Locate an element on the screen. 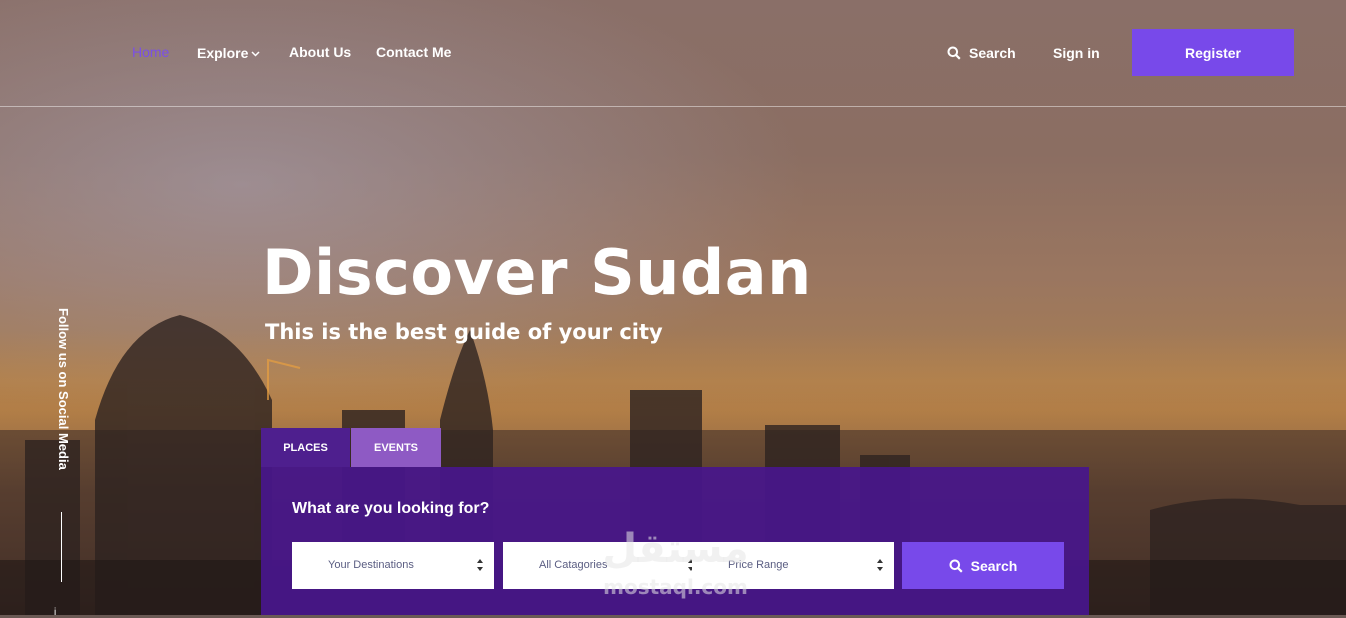 This screenshot has width=1346, height=618. tab-events: EVENTS is located at coordinates (396, 447).